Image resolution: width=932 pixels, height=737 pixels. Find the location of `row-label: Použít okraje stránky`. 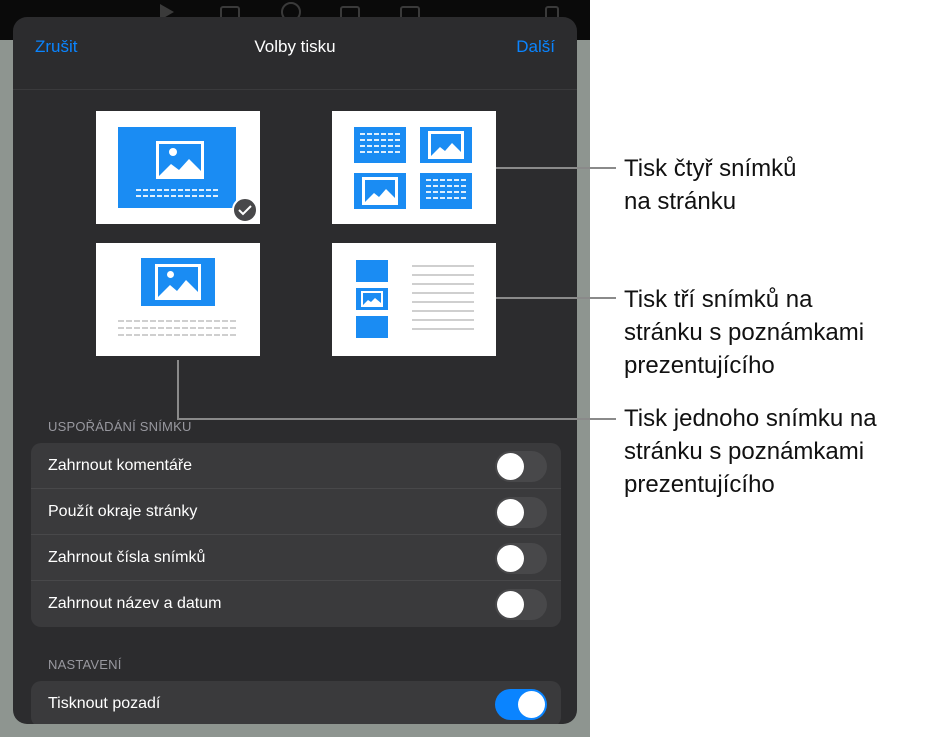

row-label: Použít okraje stránky is located at coordinates (123, 511).